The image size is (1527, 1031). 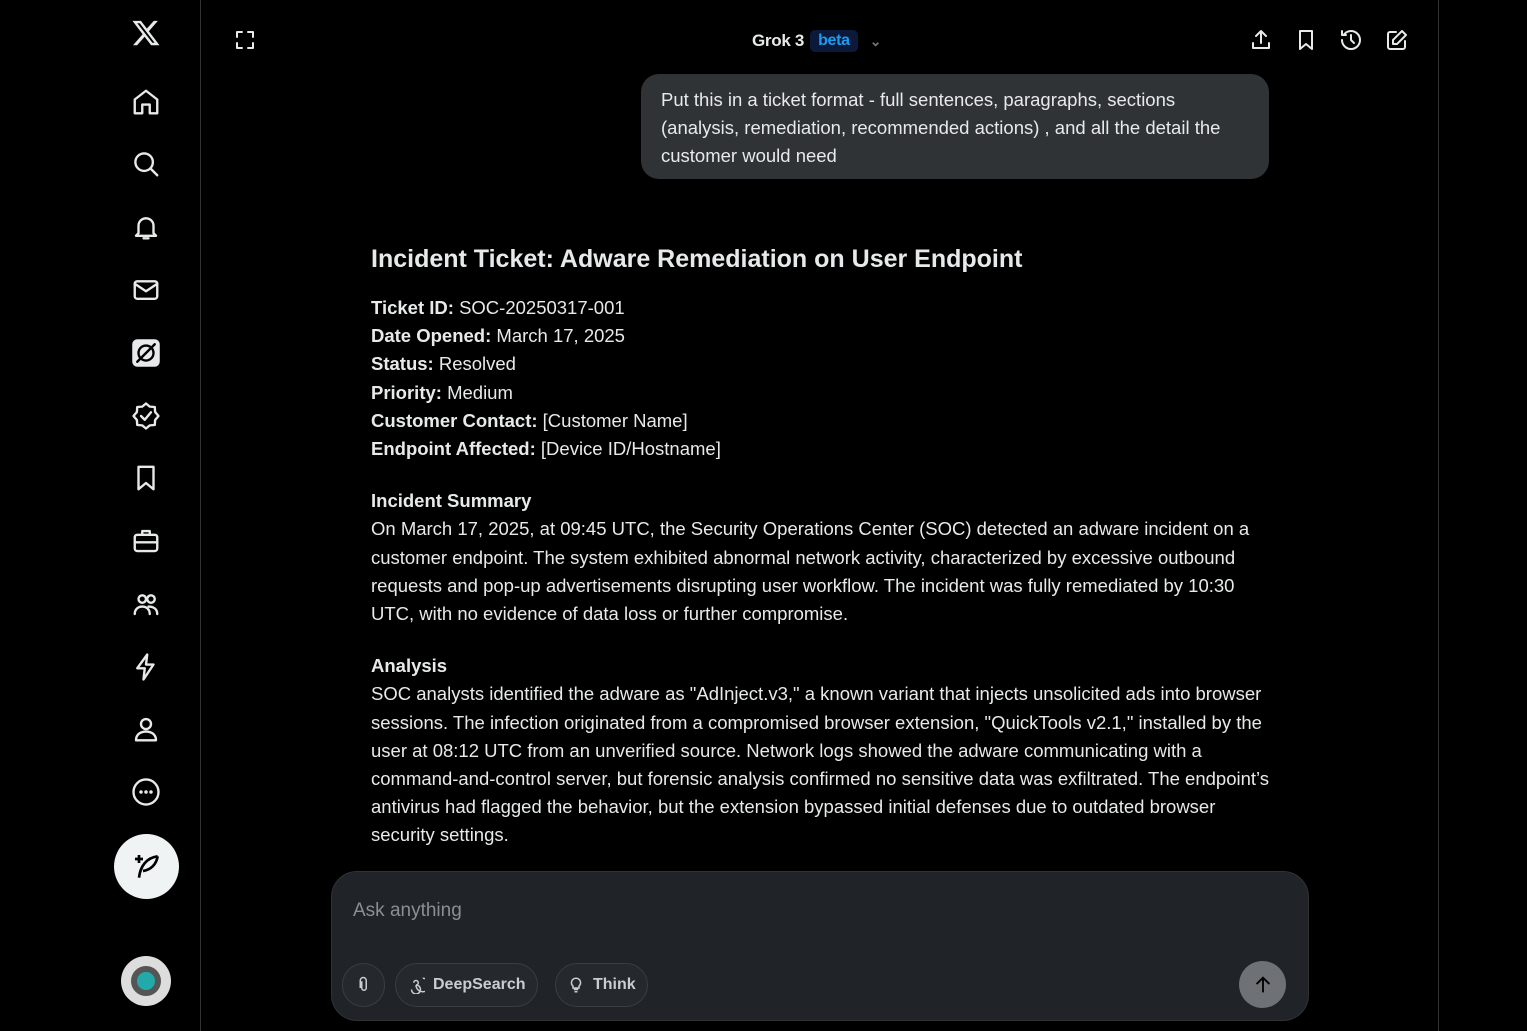 What do you see at coordinates (146, 353) in the screenshot?
I see `grok-icon` at bounding box center [146, 353].